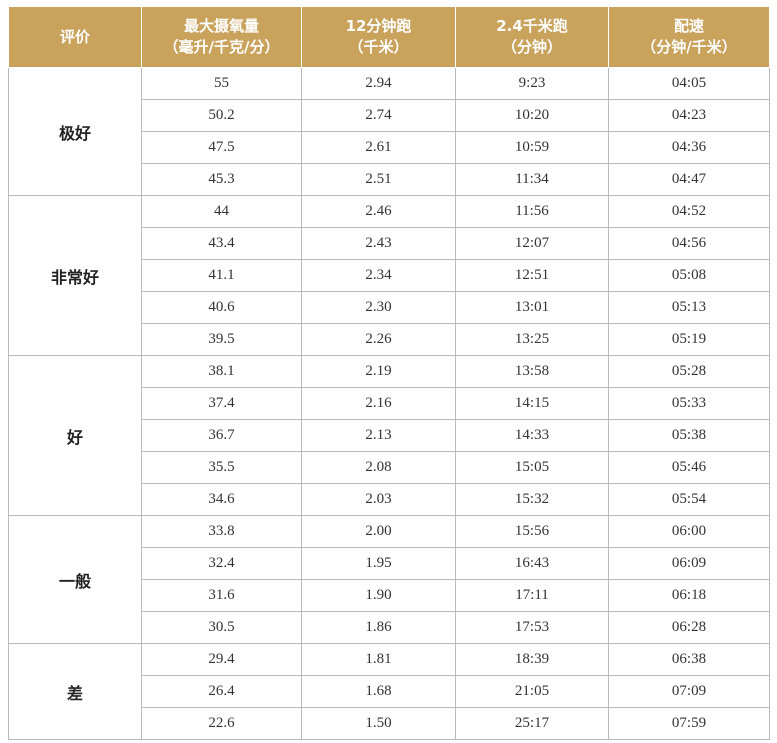 This screenshot has height=743, width=777. Describe the element at coordinates (532, 627) in the screenshot. I see `2-4km-time-cell: 17:53` at that location.